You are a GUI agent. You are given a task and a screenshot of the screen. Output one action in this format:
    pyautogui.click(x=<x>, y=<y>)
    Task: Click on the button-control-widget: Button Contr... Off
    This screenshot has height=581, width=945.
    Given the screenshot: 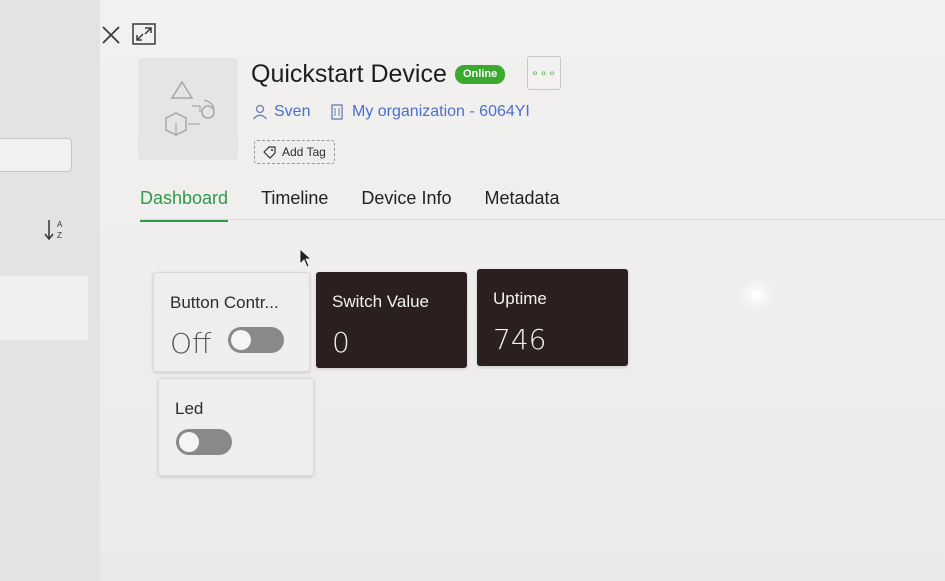 What is the action you would take?
    pyautogui.click(x=231, y=322)
    